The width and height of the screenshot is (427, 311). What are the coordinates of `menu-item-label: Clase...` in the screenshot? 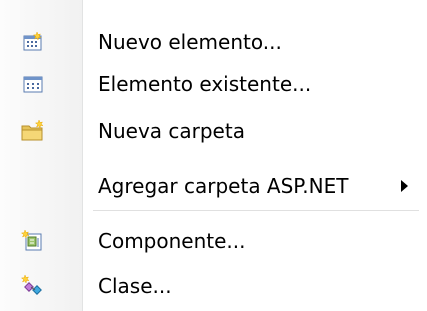 It's located at (135, 286).